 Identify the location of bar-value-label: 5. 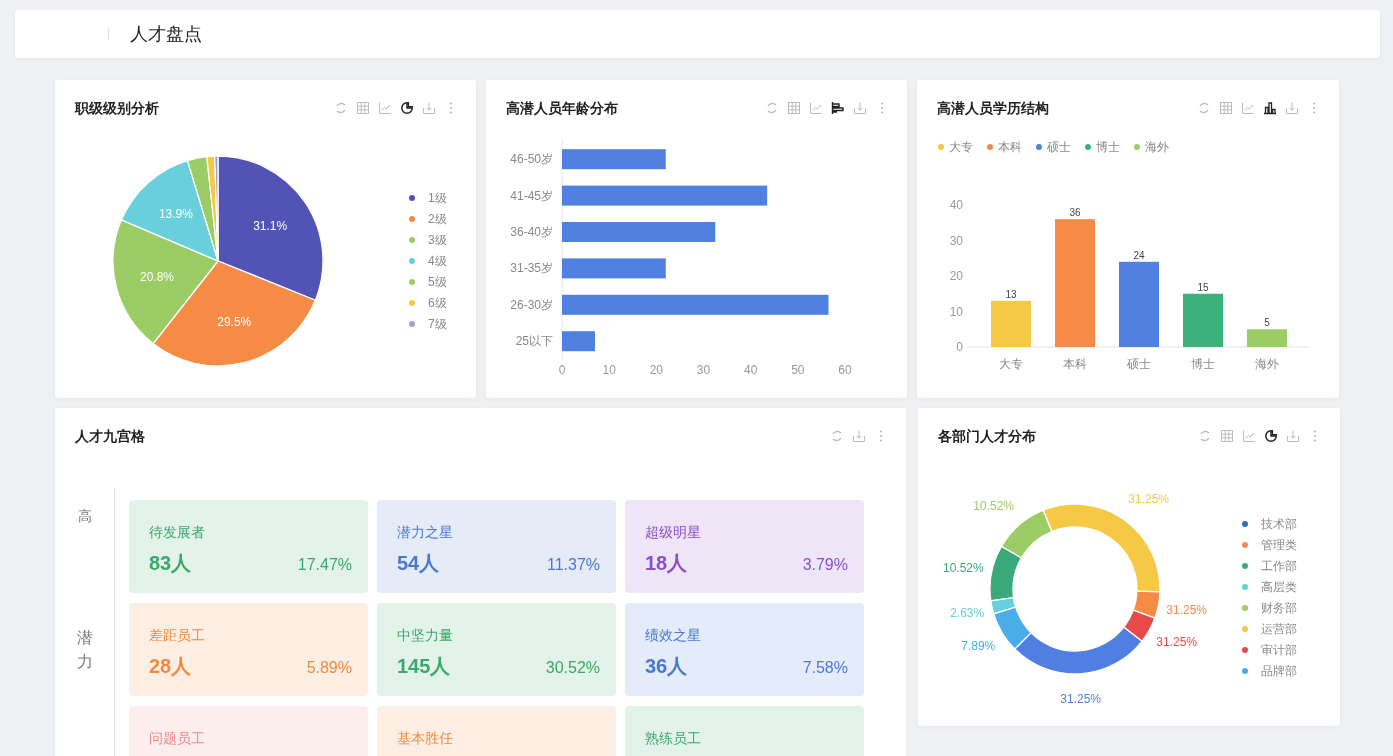
(1267, 323).